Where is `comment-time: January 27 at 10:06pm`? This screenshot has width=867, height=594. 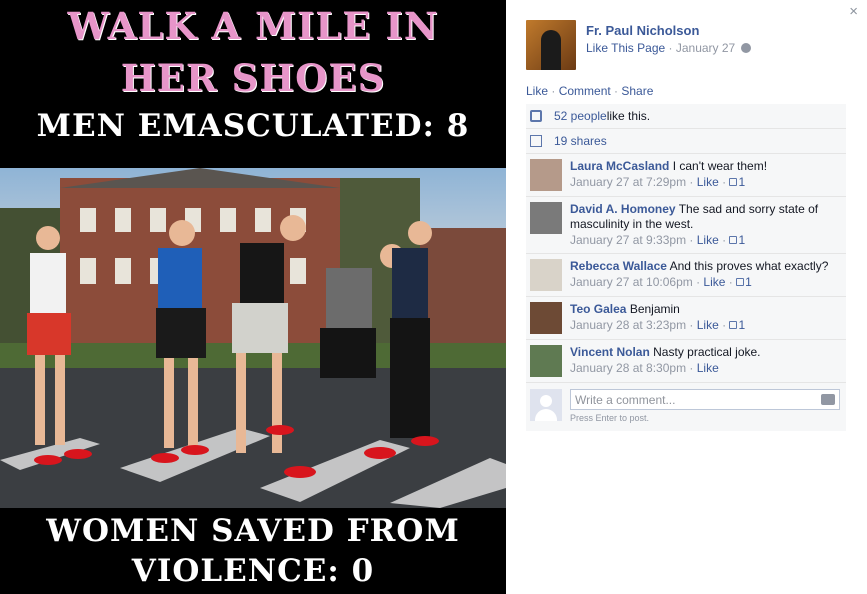
comment-time: January 27 at 10:06pm is located at coordinates (631, 282).